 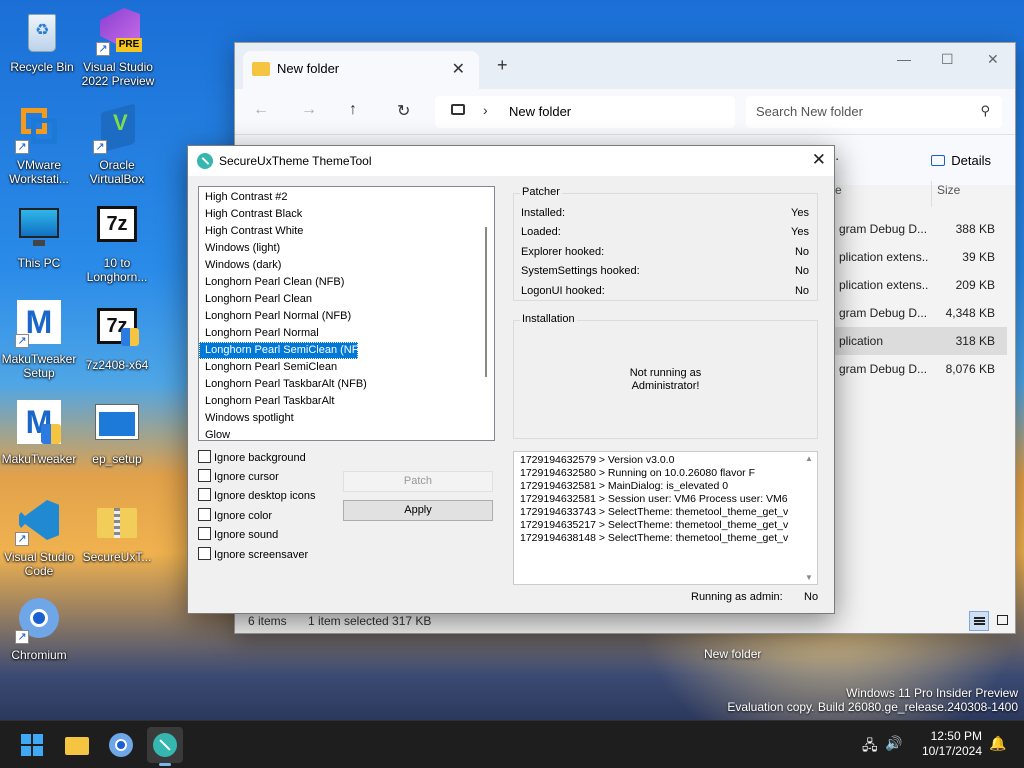 I want to click on up-arrow-icon: ↑, so click(x=353, y=110).